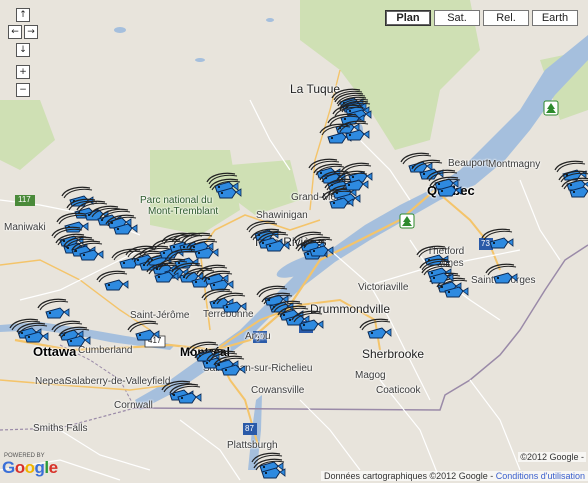 Image resolution: width=588 pixels, height=483 pixels. Describe the element at coordinates (555, 18) in the screenshot. I see `map-type-earth-button: Earth` at that location.